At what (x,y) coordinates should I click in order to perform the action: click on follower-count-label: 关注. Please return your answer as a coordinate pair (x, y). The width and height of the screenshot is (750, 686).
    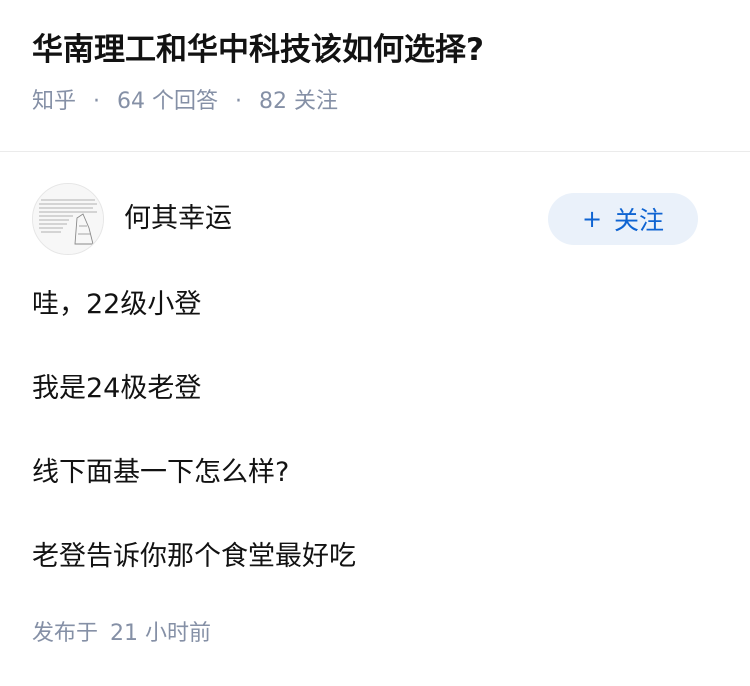
    Looking at the image, I should click on (316, 101).